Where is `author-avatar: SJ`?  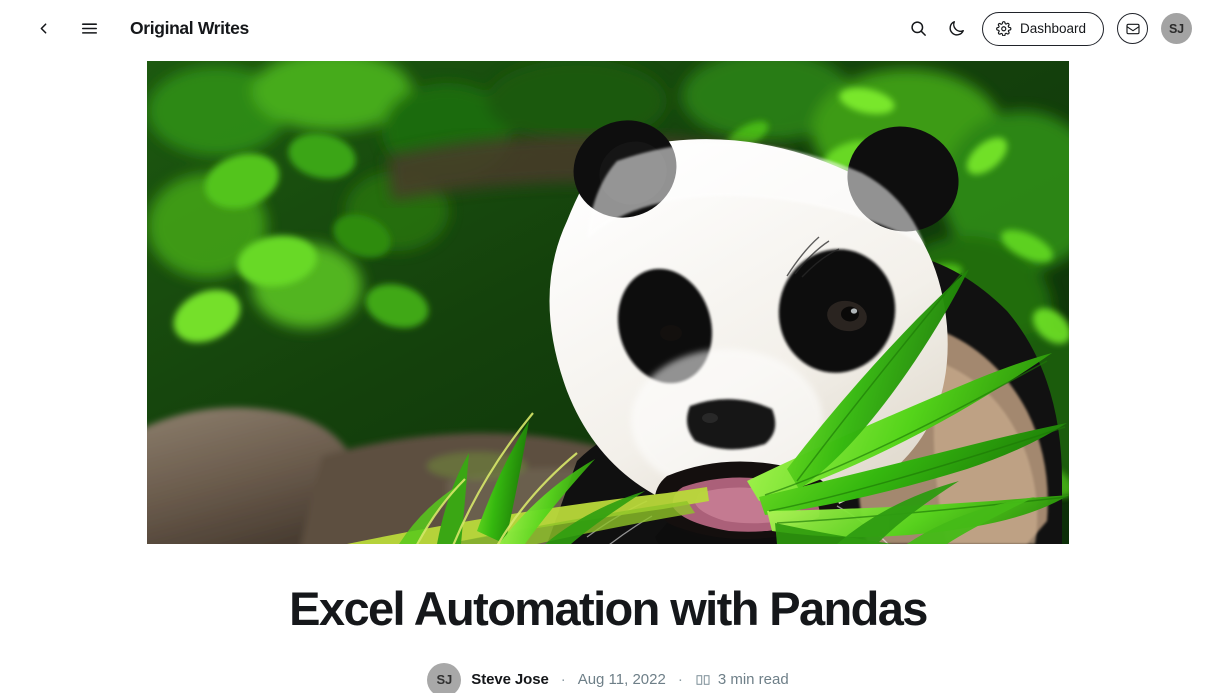 author-avatar: SJ is located at coordinates (444, 677).